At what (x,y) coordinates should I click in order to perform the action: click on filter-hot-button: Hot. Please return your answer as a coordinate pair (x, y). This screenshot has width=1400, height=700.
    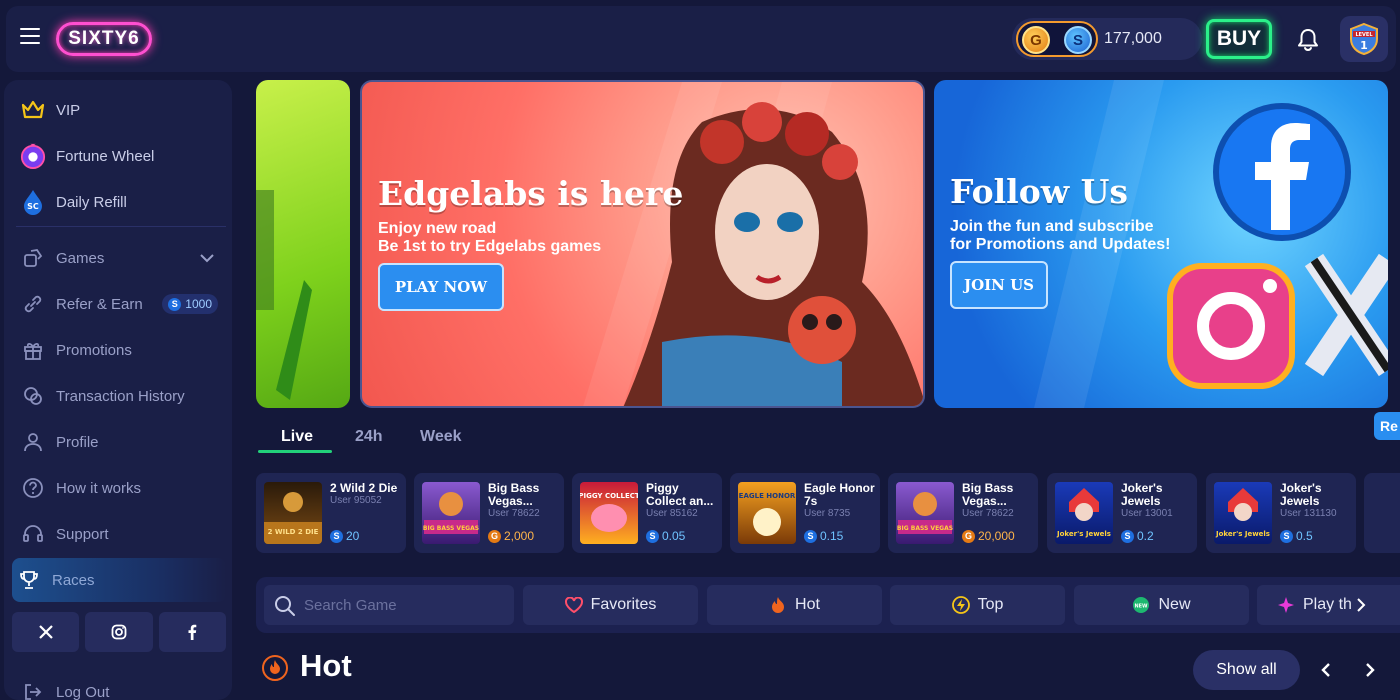
    Looking at the image, I should click on (794, 605).